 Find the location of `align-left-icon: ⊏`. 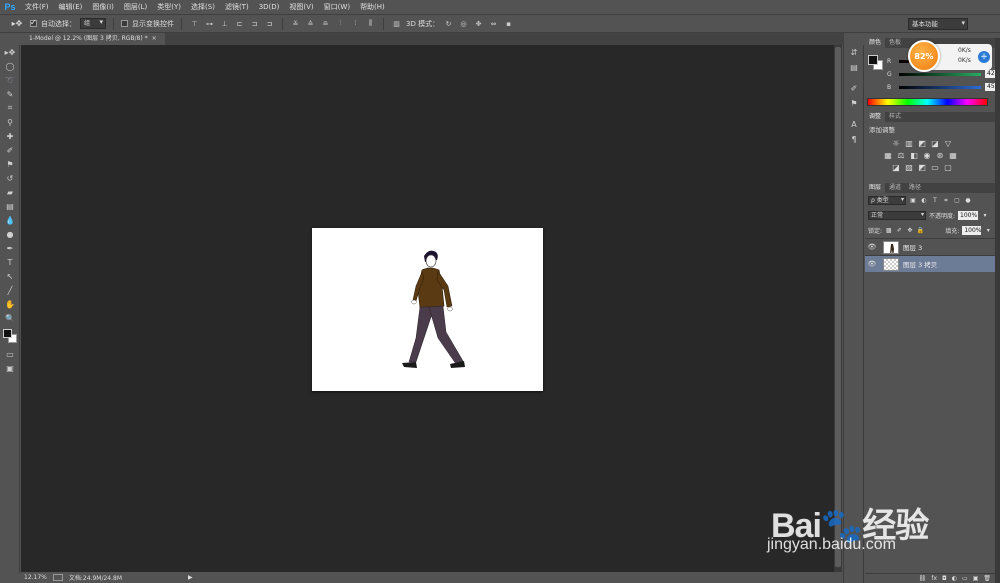

align-left-icon: ⊏ is located at coordinates (239, 23).